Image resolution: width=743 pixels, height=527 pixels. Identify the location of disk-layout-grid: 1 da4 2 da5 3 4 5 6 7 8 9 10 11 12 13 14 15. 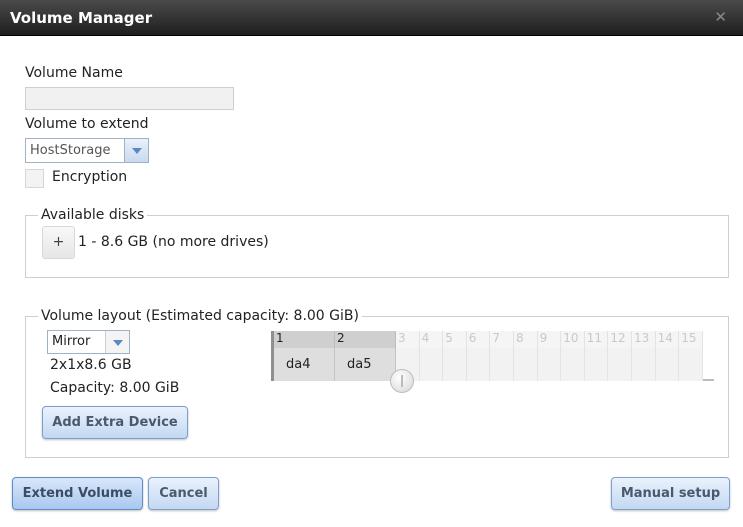
(492, 356).